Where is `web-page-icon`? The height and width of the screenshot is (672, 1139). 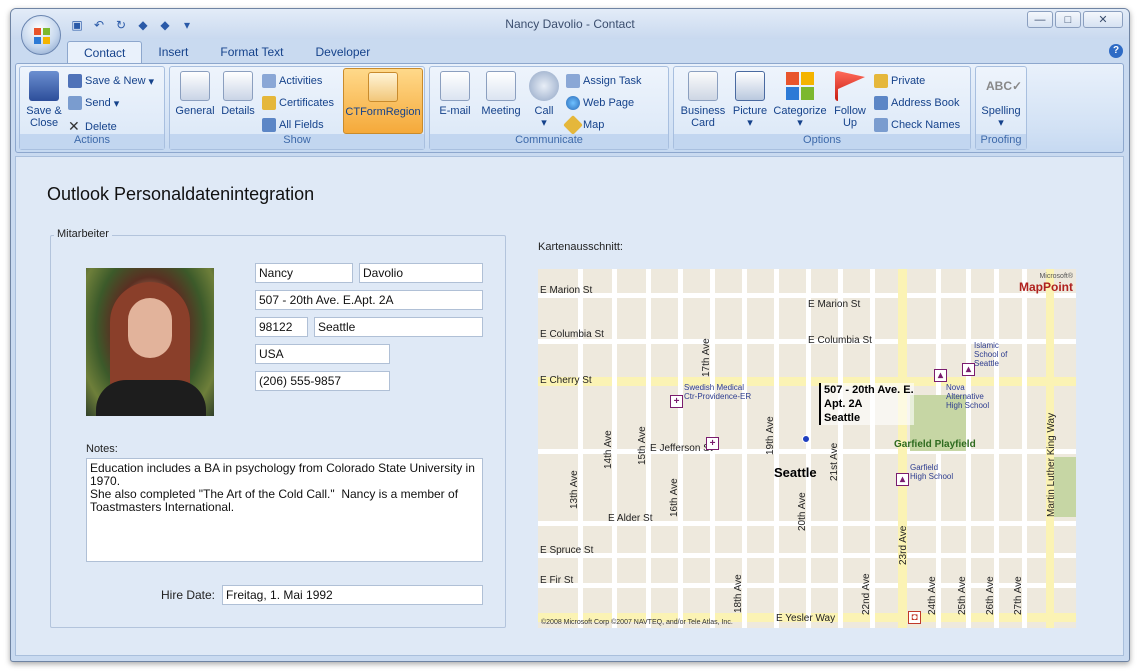
web-page-icon is located at coordinates (573, 103).